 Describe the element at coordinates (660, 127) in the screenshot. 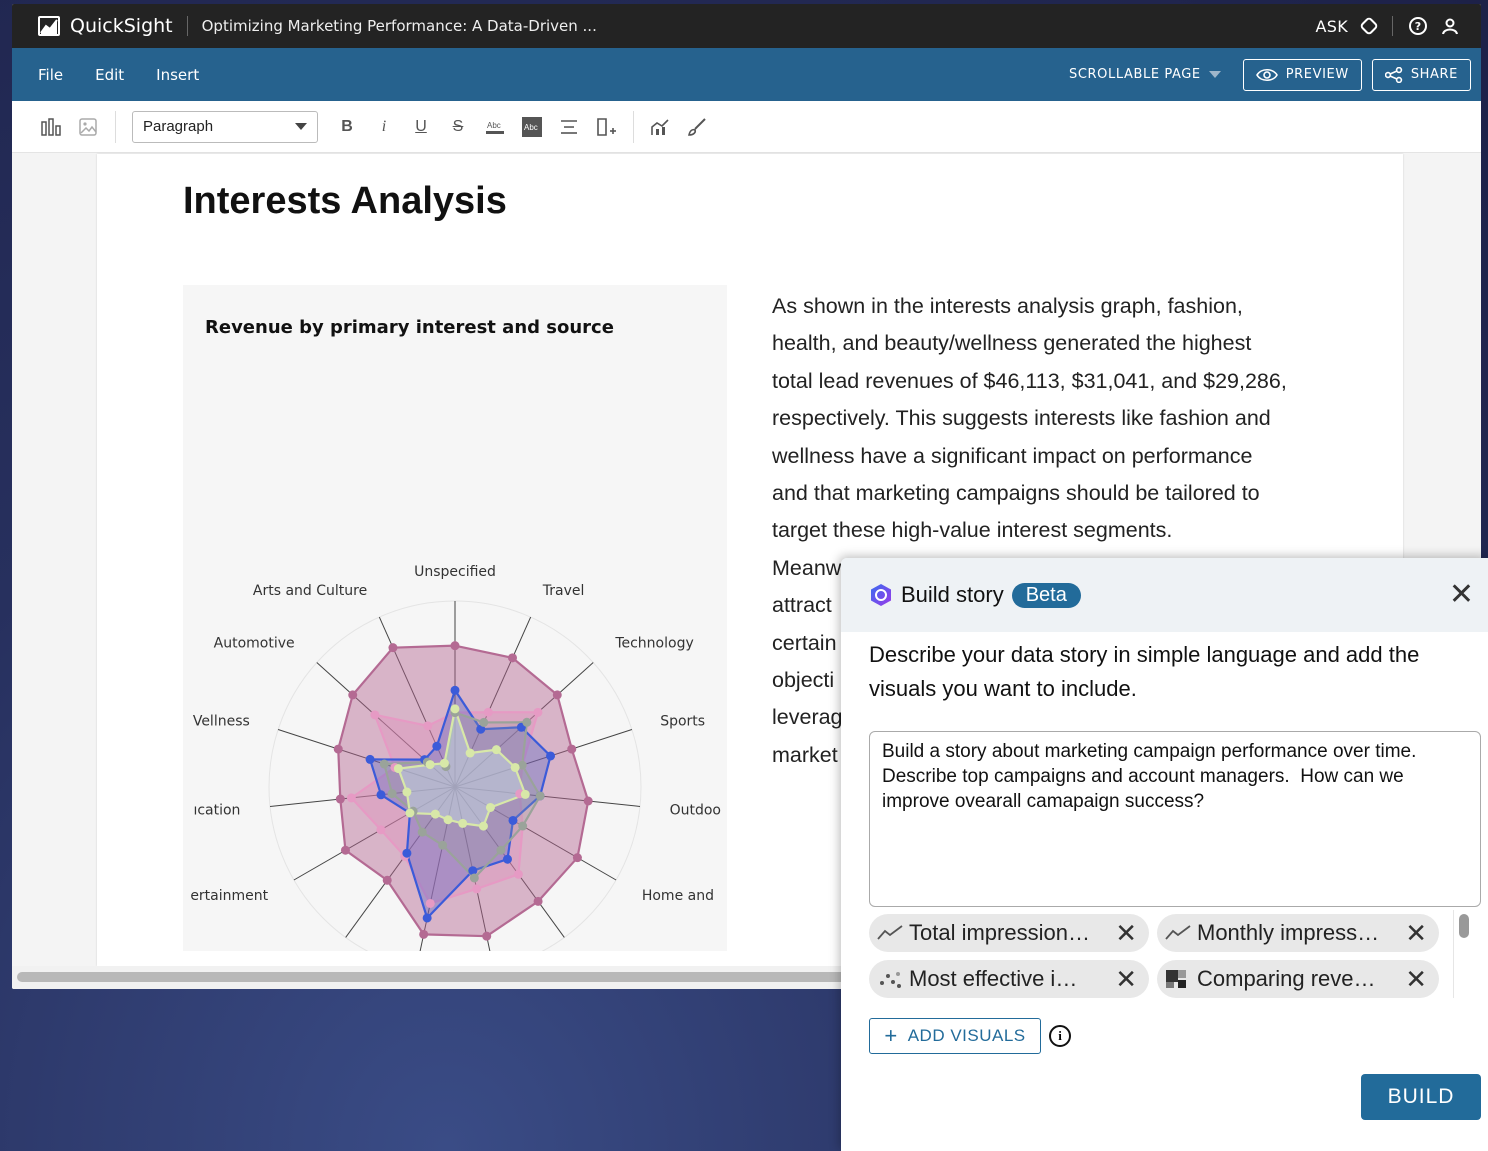

I see `generative-chart-icon` at that location.